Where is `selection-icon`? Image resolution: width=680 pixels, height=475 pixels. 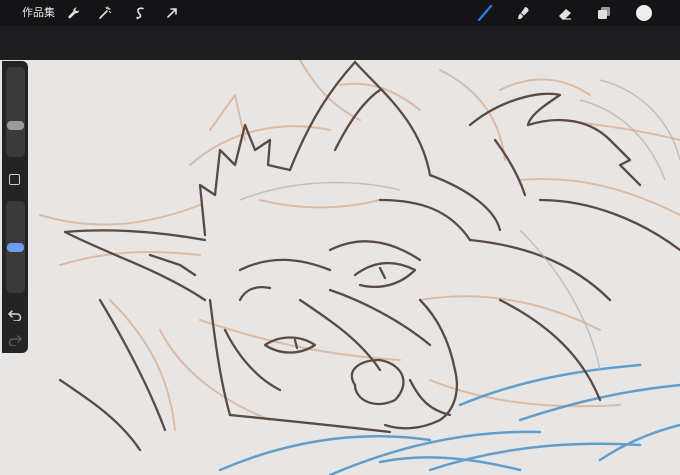 selection-icon is located at coordinates (140, 13).